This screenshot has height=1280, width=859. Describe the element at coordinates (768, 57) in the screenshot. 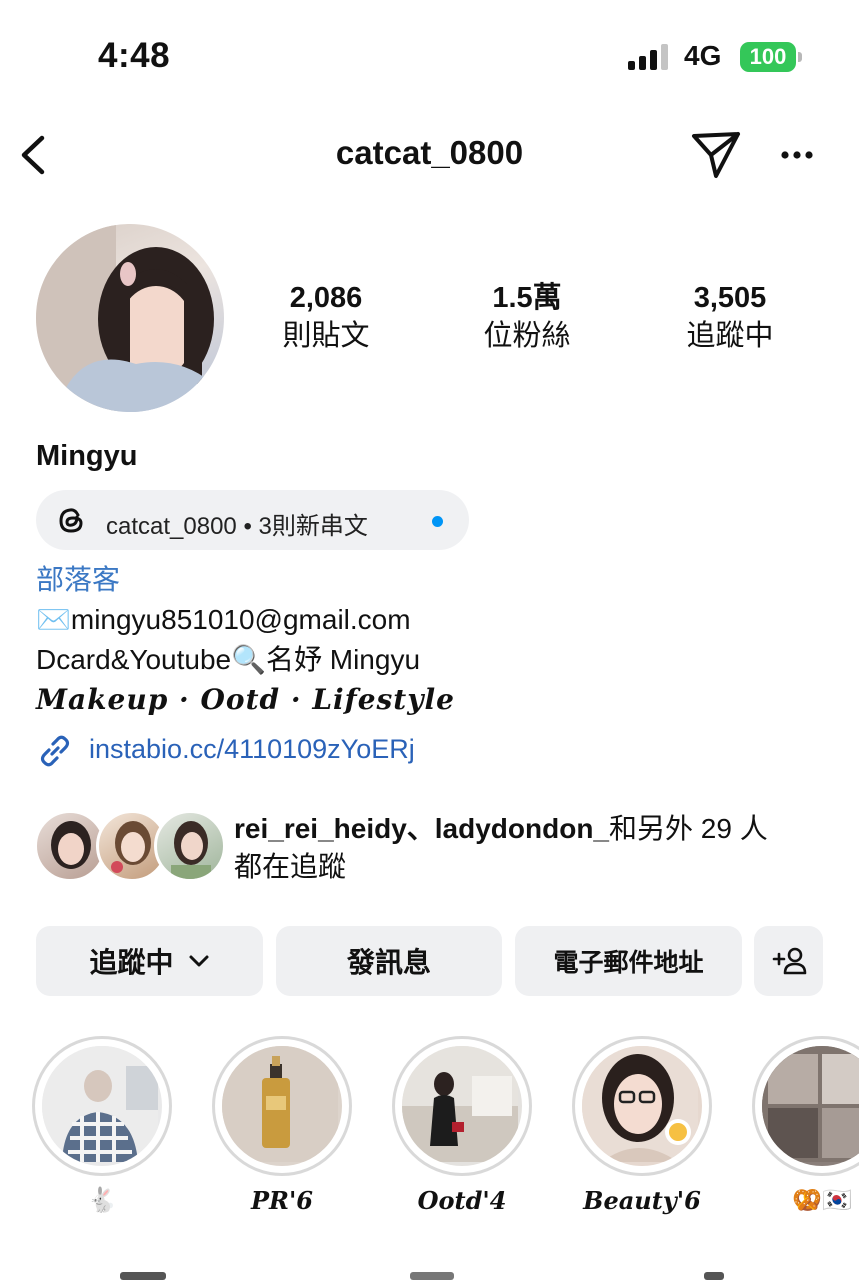

I see `battery-icon: 100` at that location.